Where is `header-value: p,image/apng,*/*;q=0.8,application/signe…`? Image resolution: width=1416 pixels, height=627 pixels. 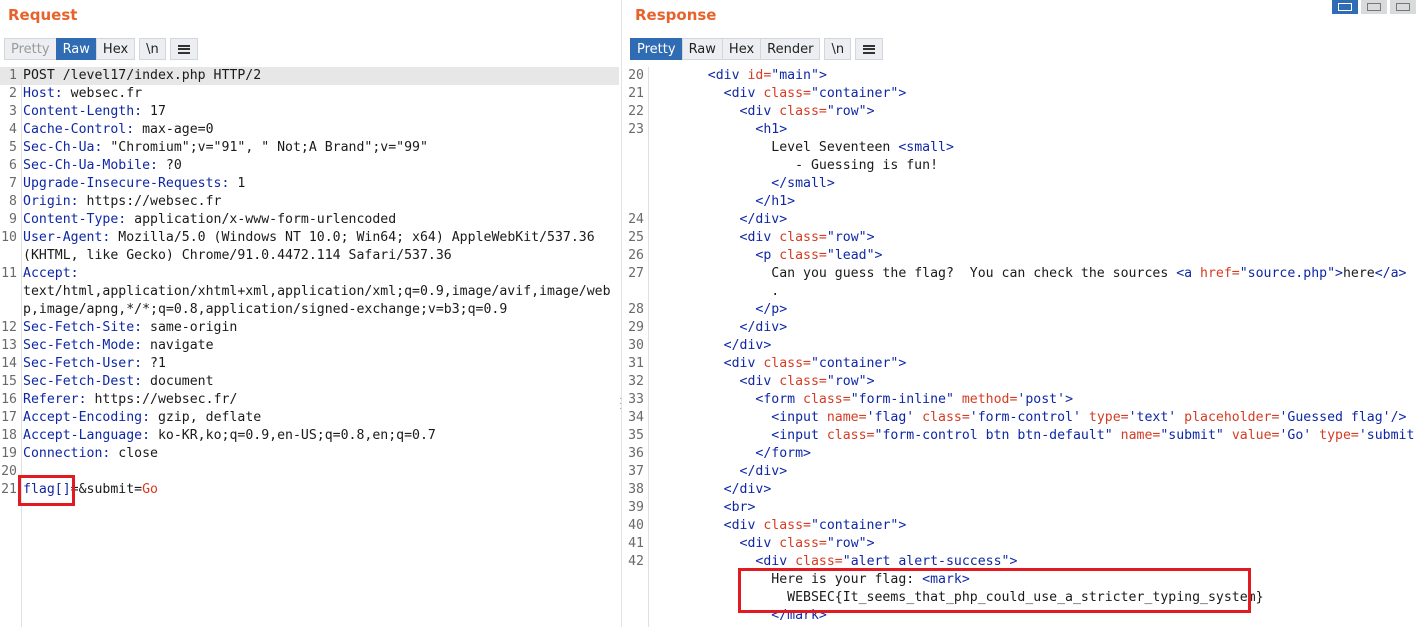 header-value: p,image/apng,*/*;q=0.8,application/signe… is located at coordinates (265, 309).